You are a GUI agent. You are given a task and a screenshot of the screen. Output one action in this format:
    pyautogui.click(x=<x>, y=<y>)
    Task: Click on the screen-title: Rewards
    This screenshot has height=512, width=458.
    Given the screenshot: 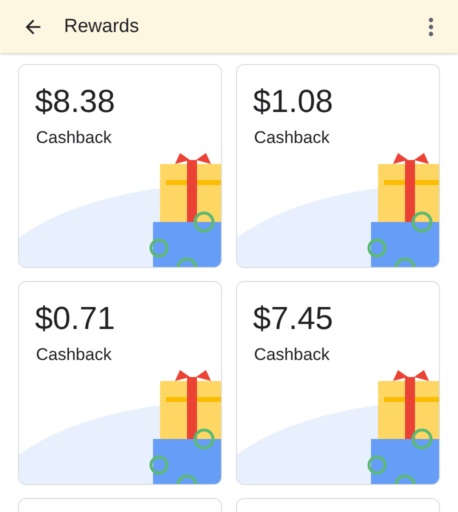 What is the action you would take?
    pyautogui.click(x=102, y=27)
    